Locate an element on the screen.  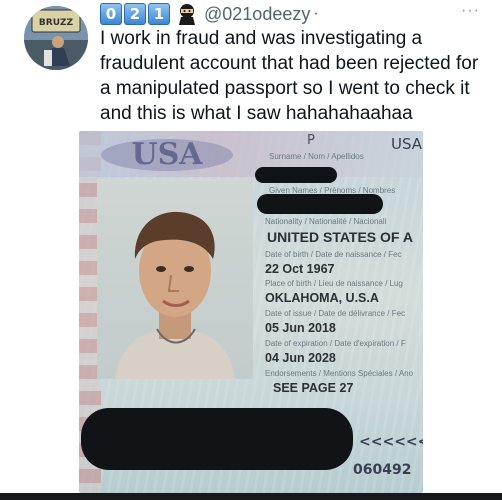
redaction-given-names is located at coordinates (320, 204).